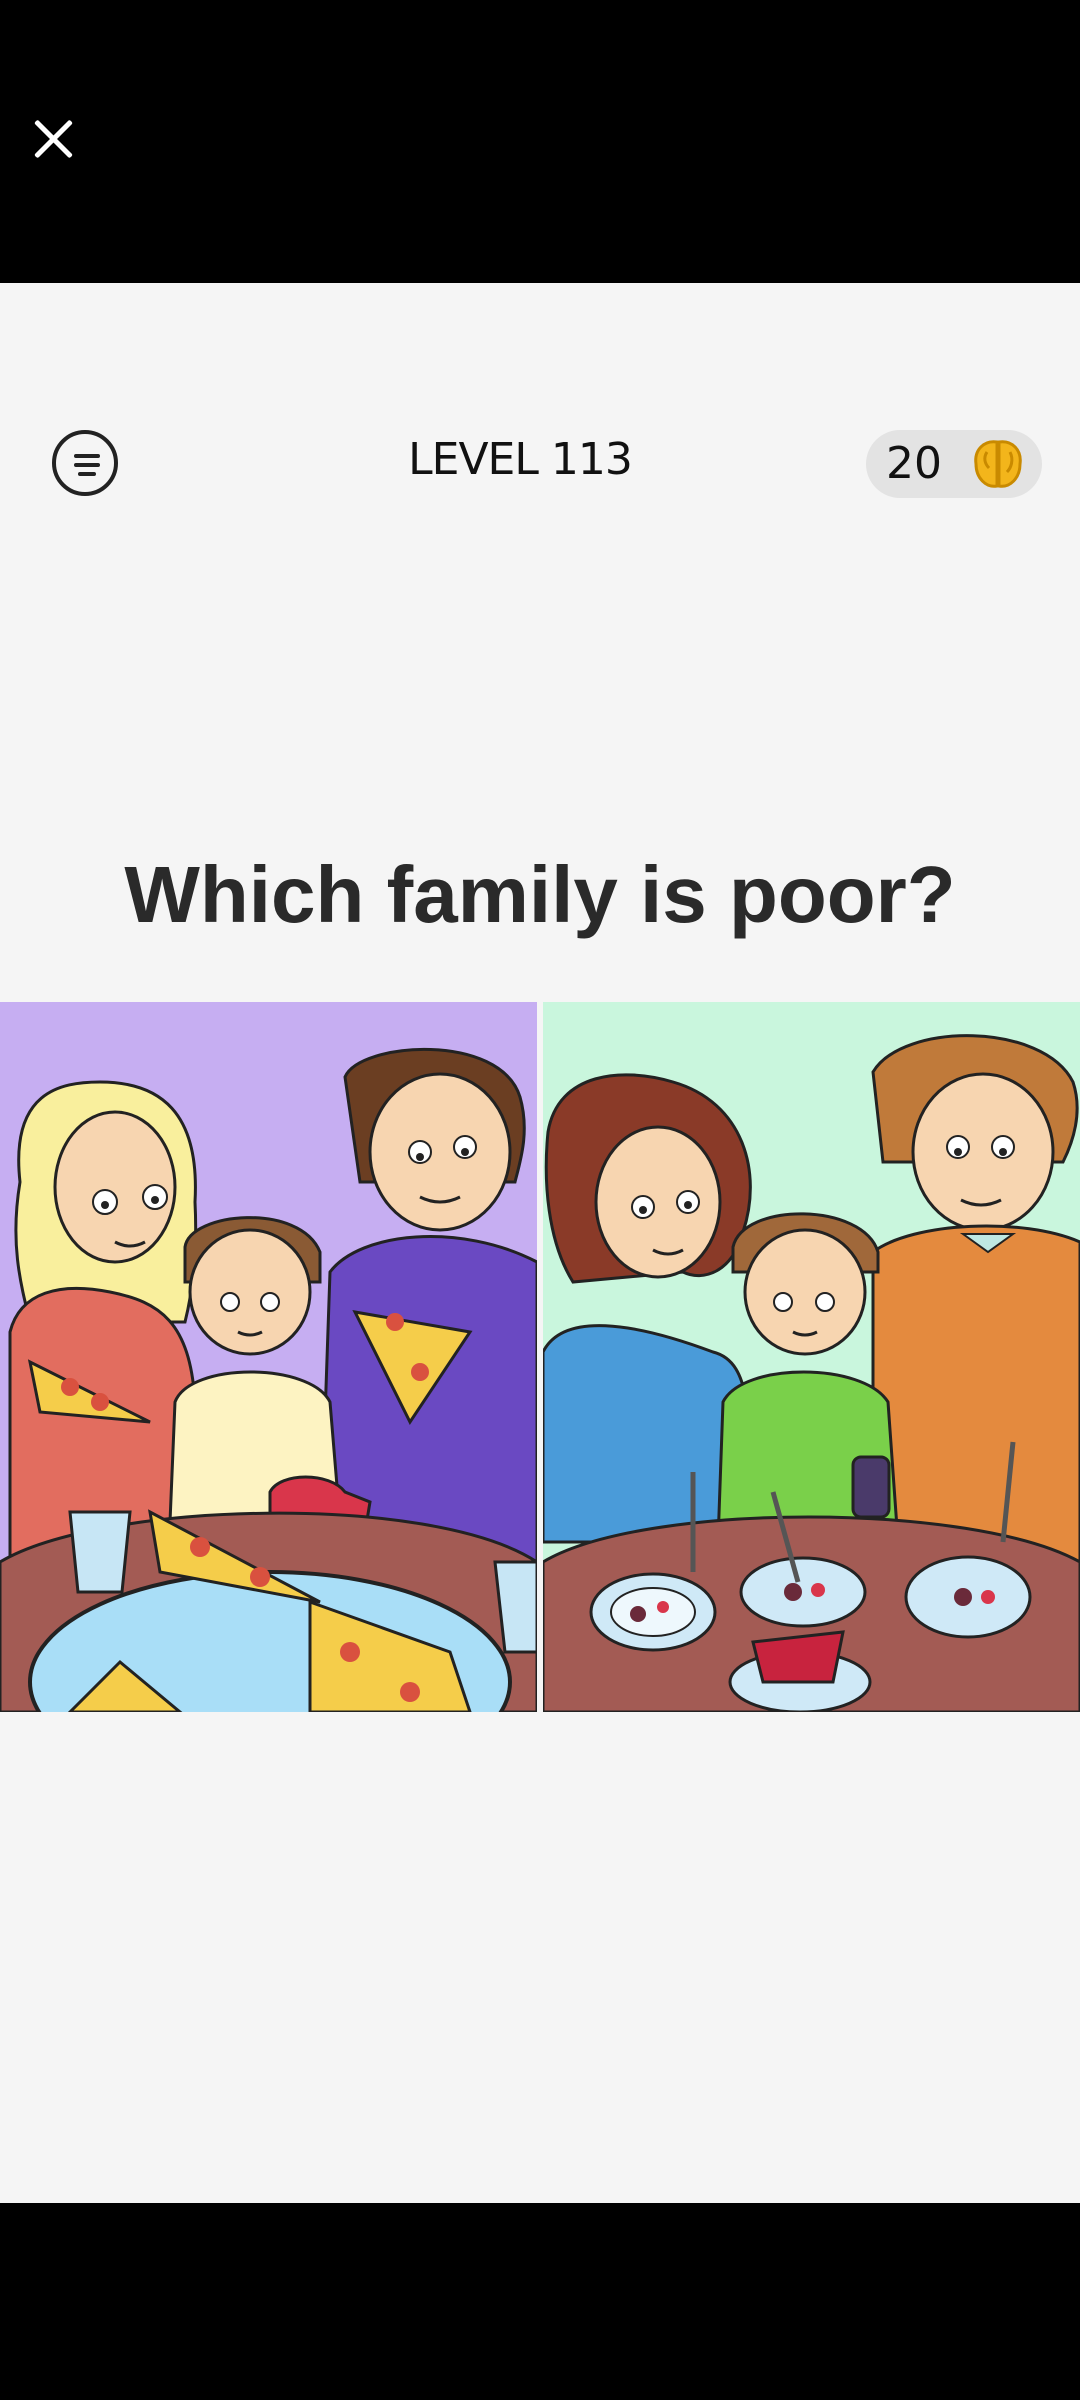  Describe the element at coordinates (54, 140) in the screenshot. I see `close-icon` at that location.